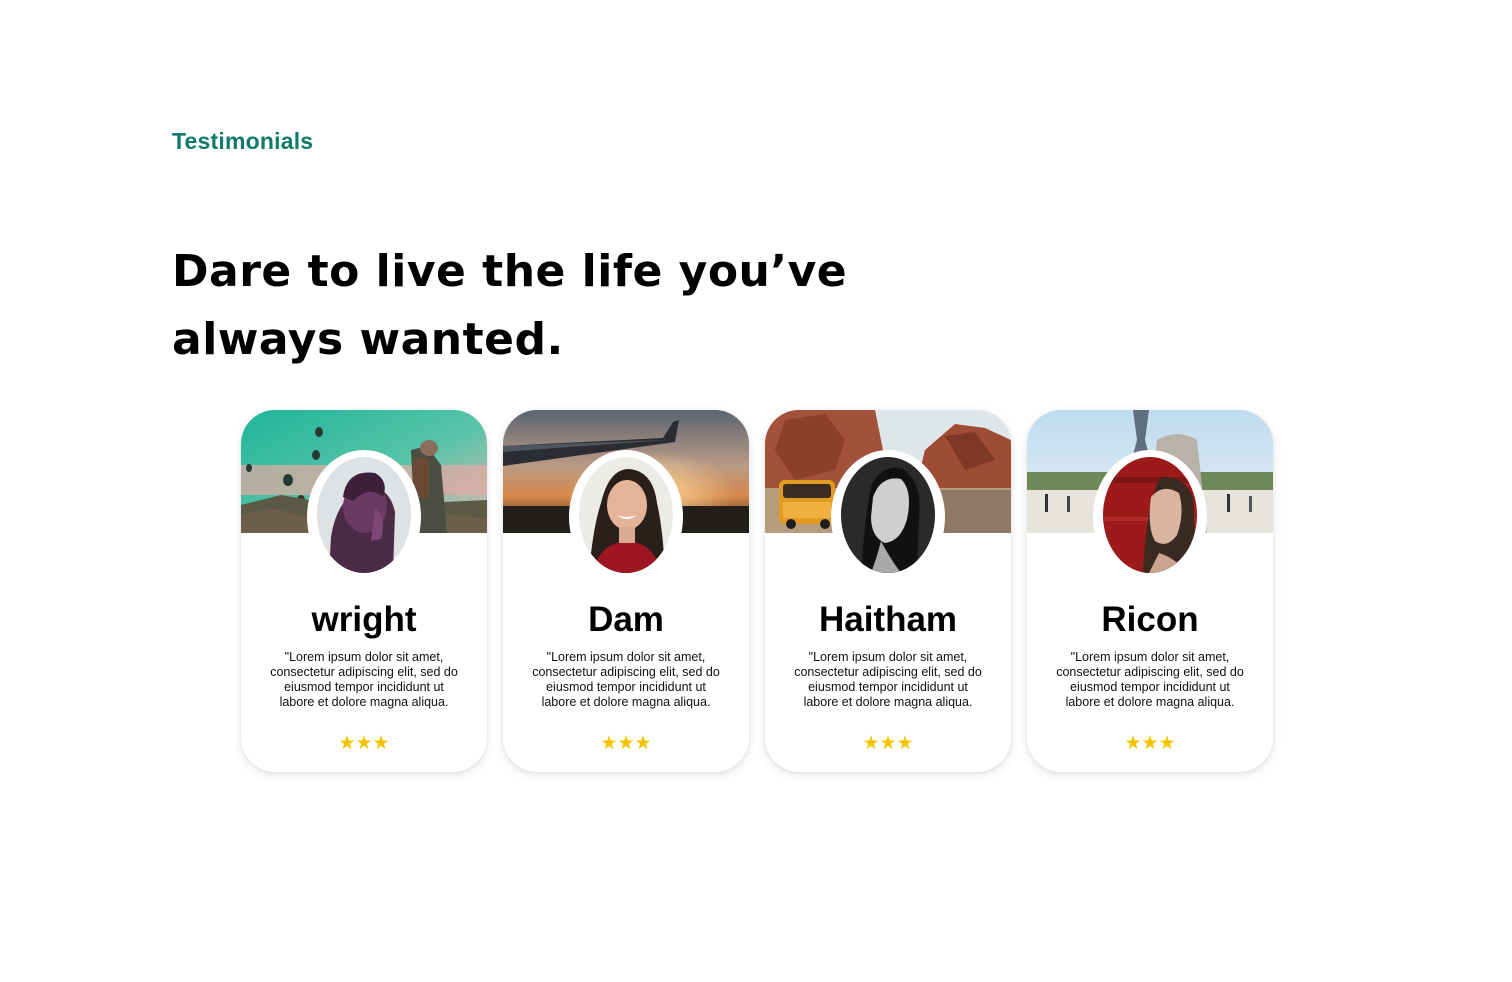 This screenshot has width=1512, height=982. What do you see at coordinates (1150, 619) in the screenshot?
I see `reviewer-name: Ricon` at bounding box center [1150, 619].